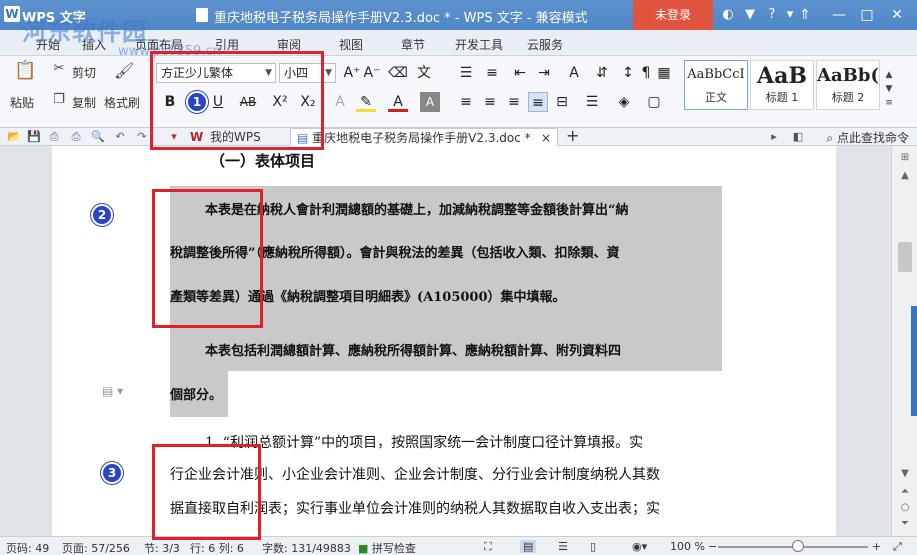 The height and width of the screenshot is (555, 917). What do you see at coordinates (914, 361) in the screenshot?
I see `side-panel-handle` at bounding box center [914, 361].